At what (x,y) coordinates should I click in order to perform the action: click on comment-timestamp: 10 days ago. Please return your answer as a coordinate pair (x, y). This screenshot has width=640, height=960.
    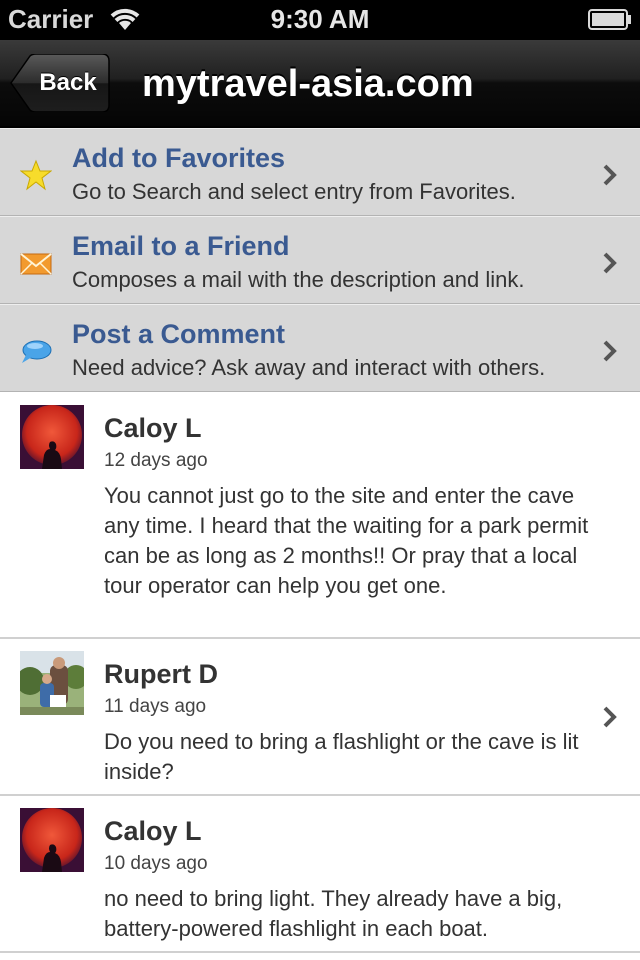
    Looking at the image, I should click on (156, 863).